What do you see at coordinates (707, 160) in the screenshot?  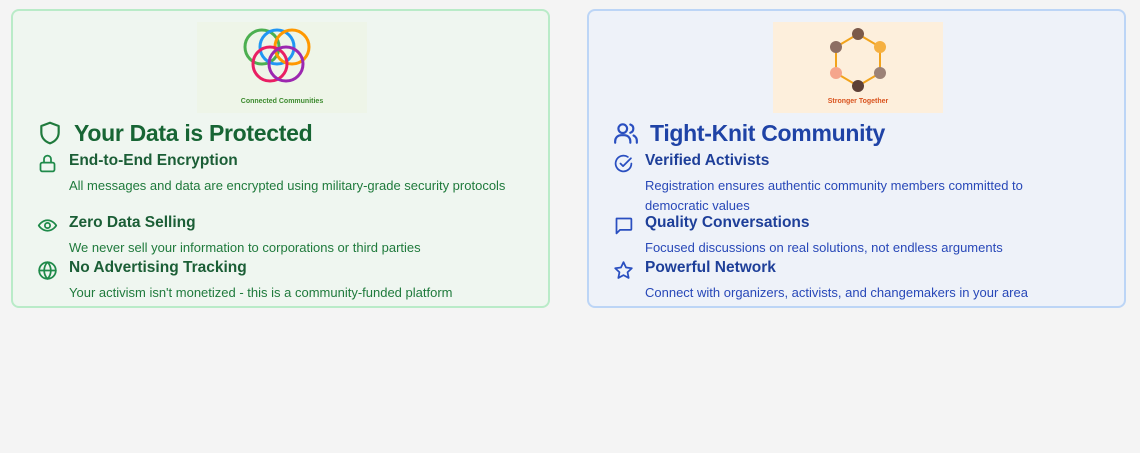 I see `feature-heading: Verified Activists` at bounding box center [707, 160].